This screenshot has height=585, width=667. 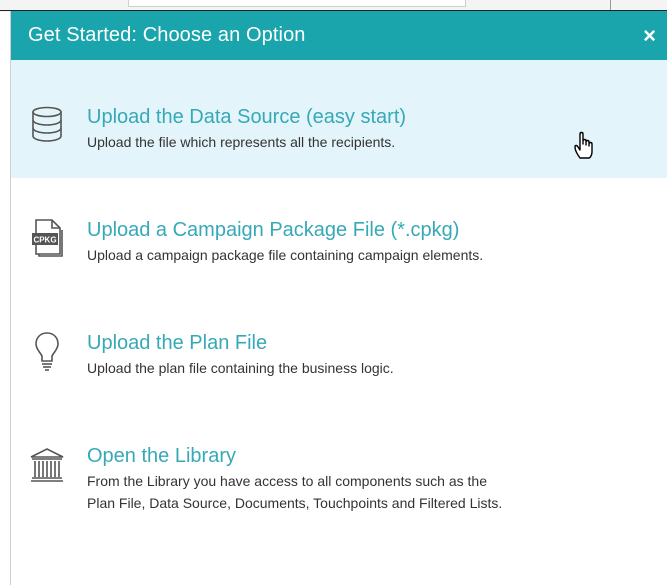 What do you see at coordinates (294, 456) in the screenshot?
I see `option-title: Open the Library` at bounding box center [294, 456].